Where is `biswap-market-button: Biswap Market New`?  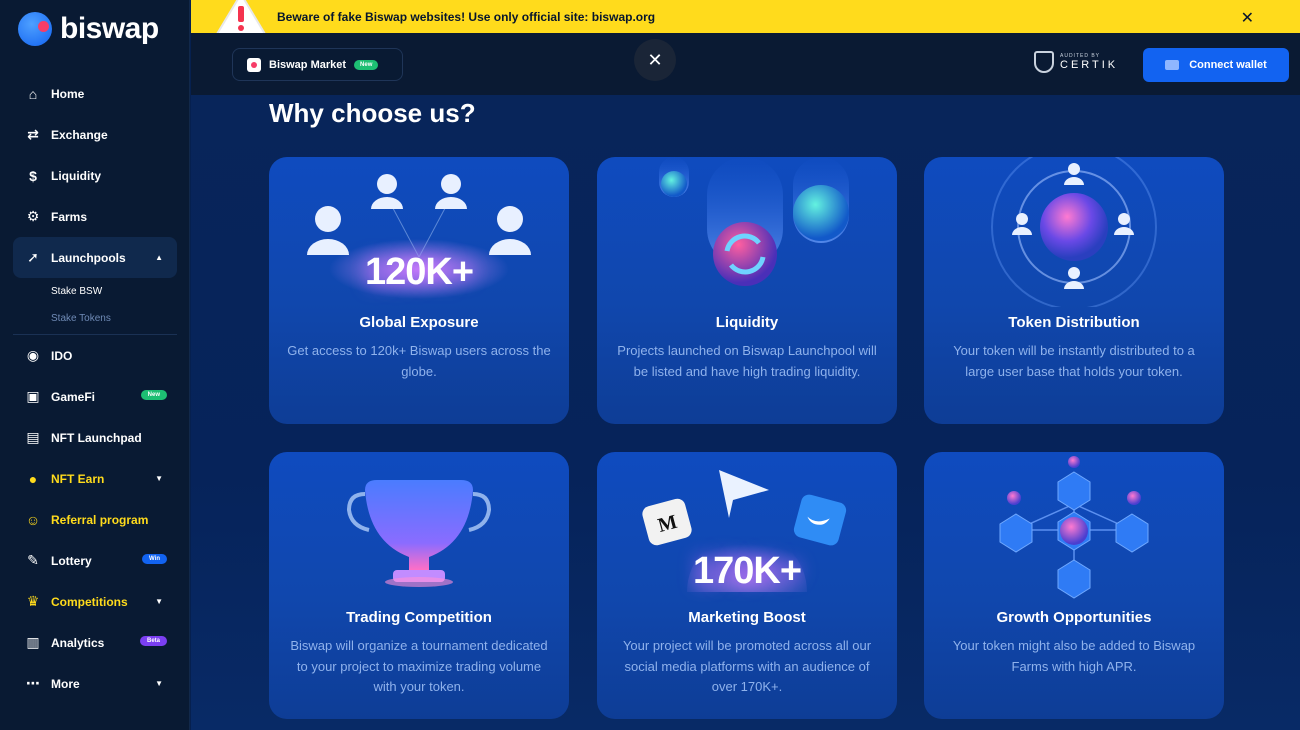 biswap-market-button: Biswap Market New is located at coordinates (317, 64).